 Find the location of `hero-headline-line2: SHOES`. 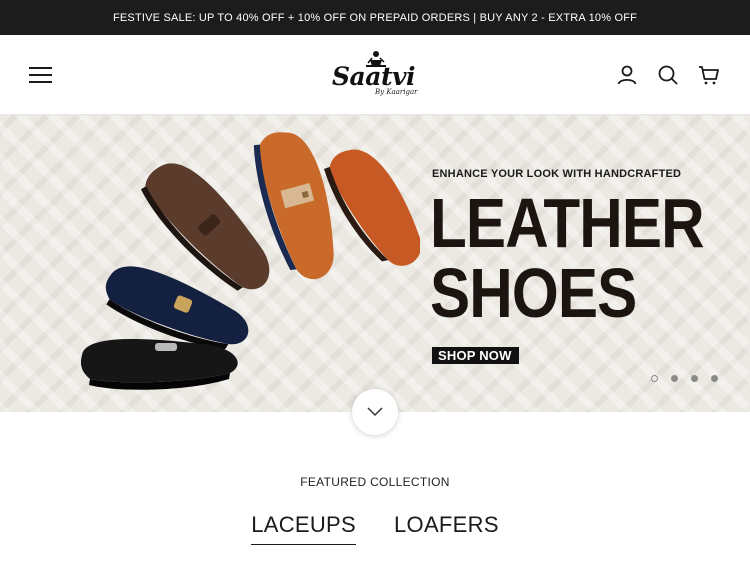

hero-headline-line2: SHOES is located at coordinates (533, 293).